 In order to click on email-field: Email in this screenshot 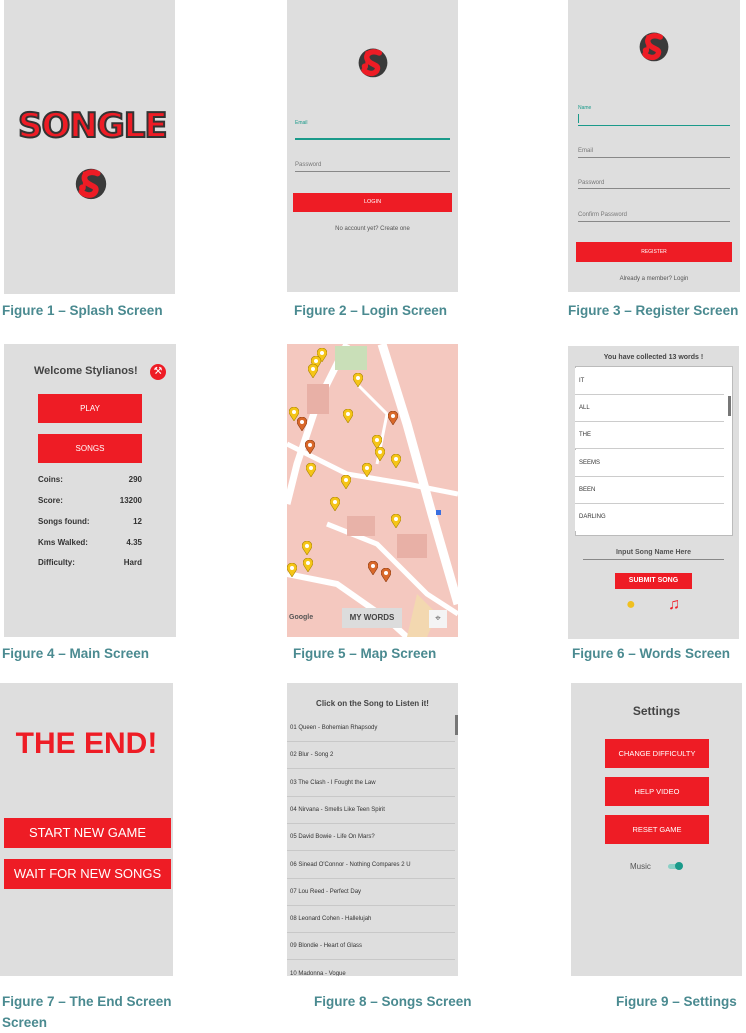, I will do `click(585, 151)`.